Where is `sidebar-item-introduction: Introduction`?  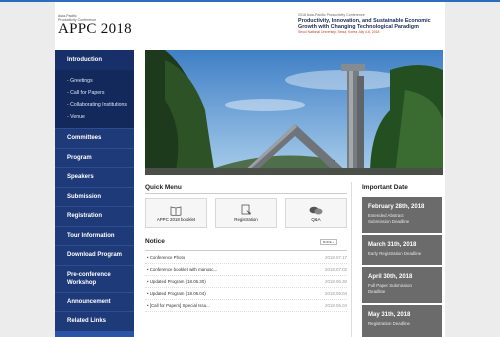
sidebar-item-introduction: Introduction is located at coordinates (94, 60).